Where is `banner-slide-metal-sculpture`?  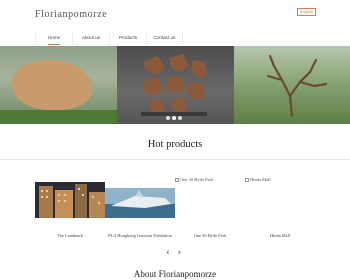
banner-slide-metal-sculpture is located at coordinates (175, 85).